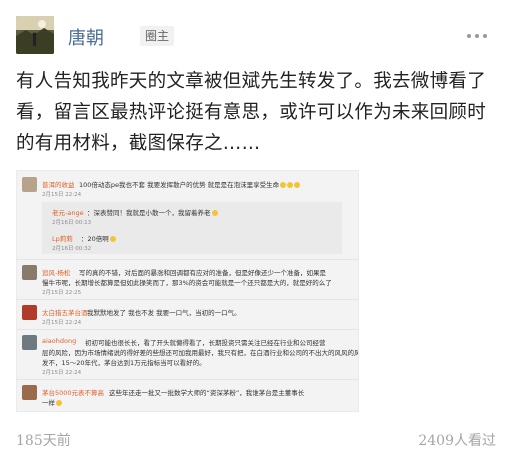  Describe the element at coordinates (43, 441) in the screenshot. I see `post-time-ago: 185天前` at that location.